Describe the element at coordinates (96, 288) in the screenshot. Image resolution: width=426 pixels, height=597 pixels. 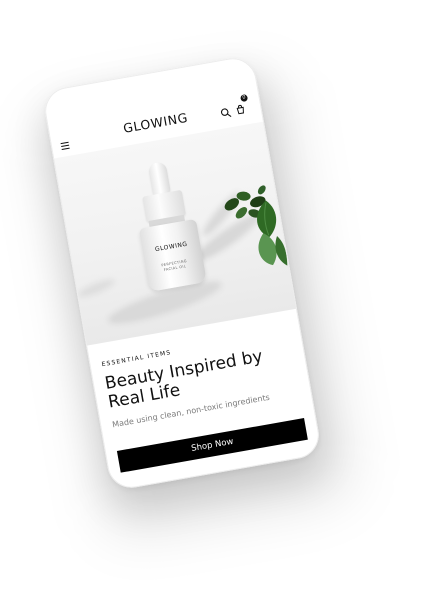
I see `leaf-shadow` at that location.